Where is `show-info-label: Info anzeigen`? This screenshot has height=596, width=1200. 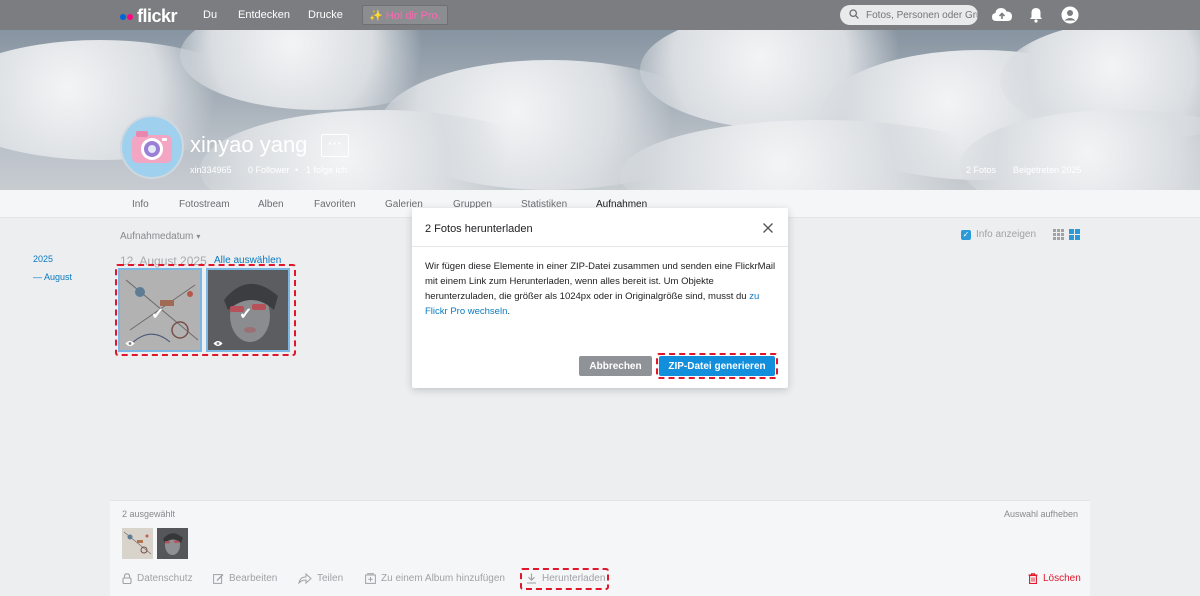
show-info-label: Info anzeigen is located at coordinates (1006, 234).